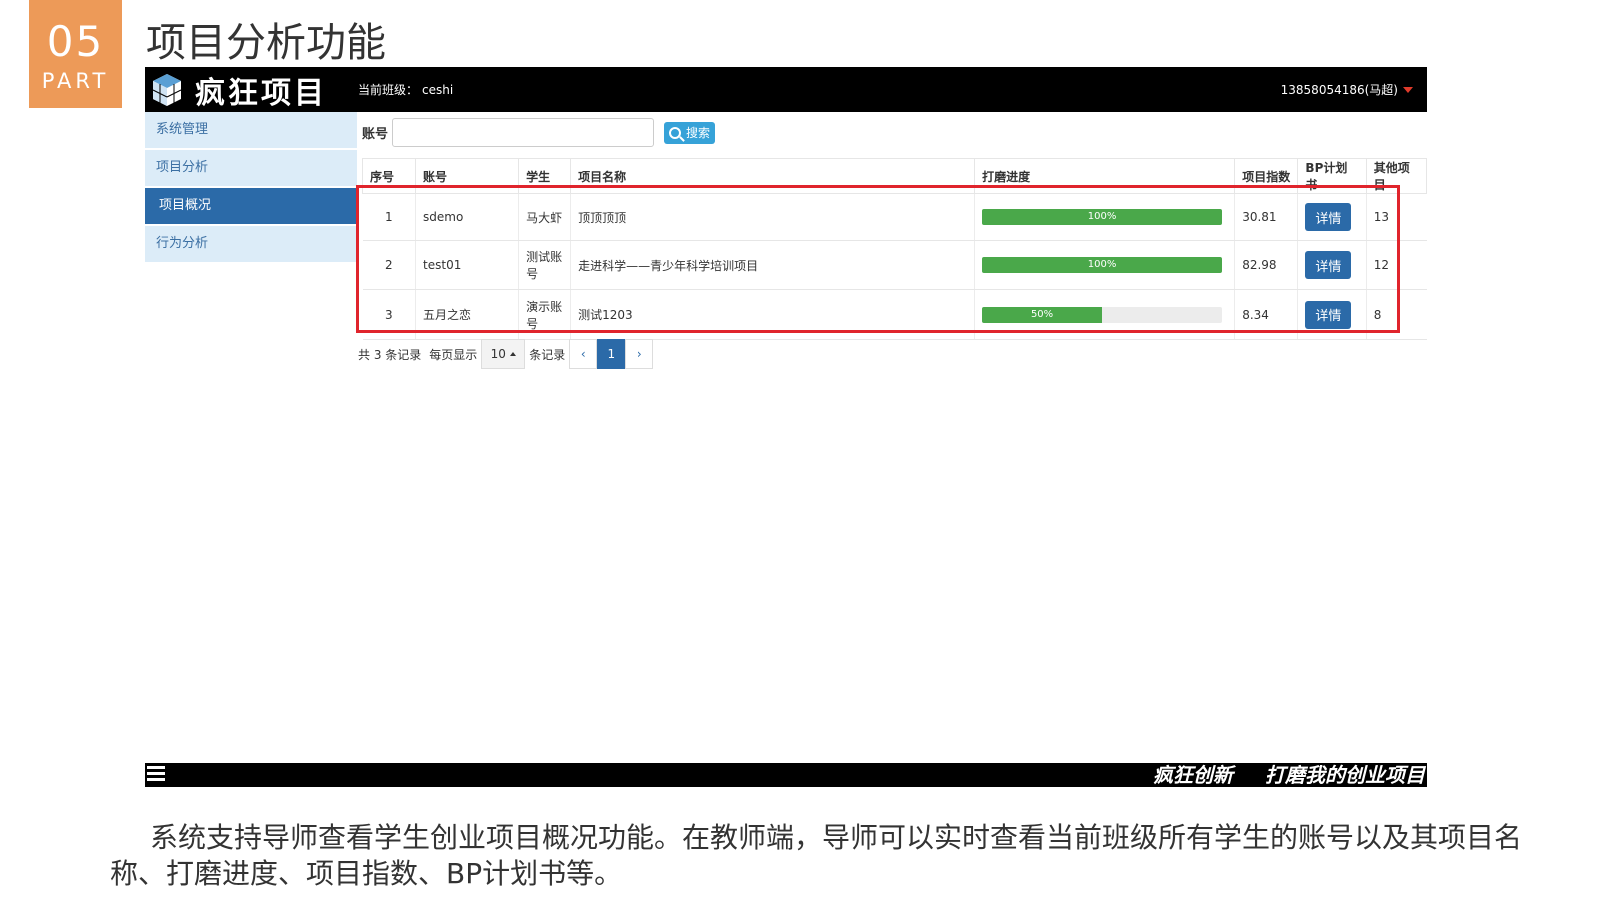 The width and height of the screenshot is (1600, 900). What do you see at coordinates (1266, 314) in the screenshot?
I see `cell-index: 8.34` at bounding box center [1266, 314].